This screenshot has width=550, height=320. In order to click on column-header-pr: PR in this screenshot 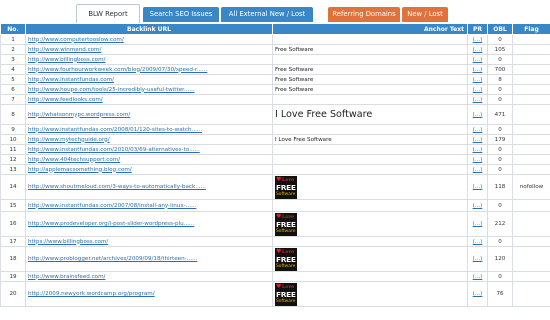, I will do `click(477, 29)`.